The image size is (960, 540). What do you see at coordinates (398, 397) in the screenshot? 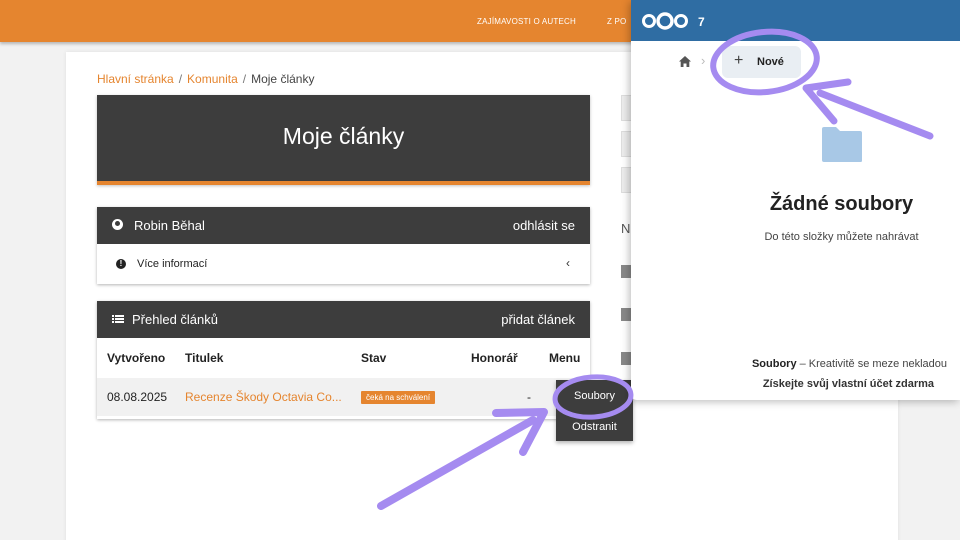
I see `status-badge: čeká na schválení` at bounding box center [398, 397].